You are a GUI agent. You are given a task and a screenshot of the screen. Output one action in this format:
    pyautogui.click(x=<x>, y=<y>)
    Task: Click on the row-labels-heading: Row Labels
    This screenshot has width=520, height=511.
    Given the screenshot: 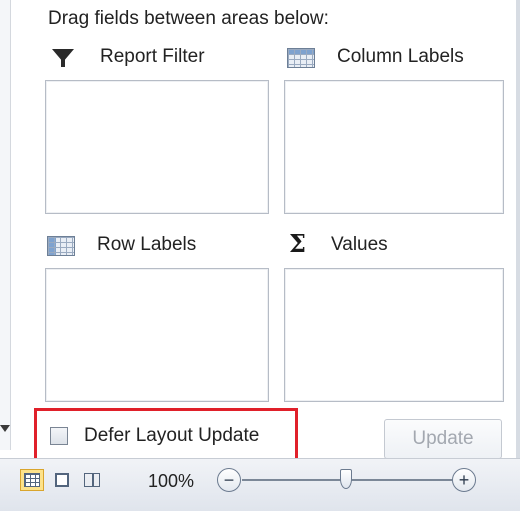 What is the action you would take?
    pyautogui.click(x=121, y=245)
    